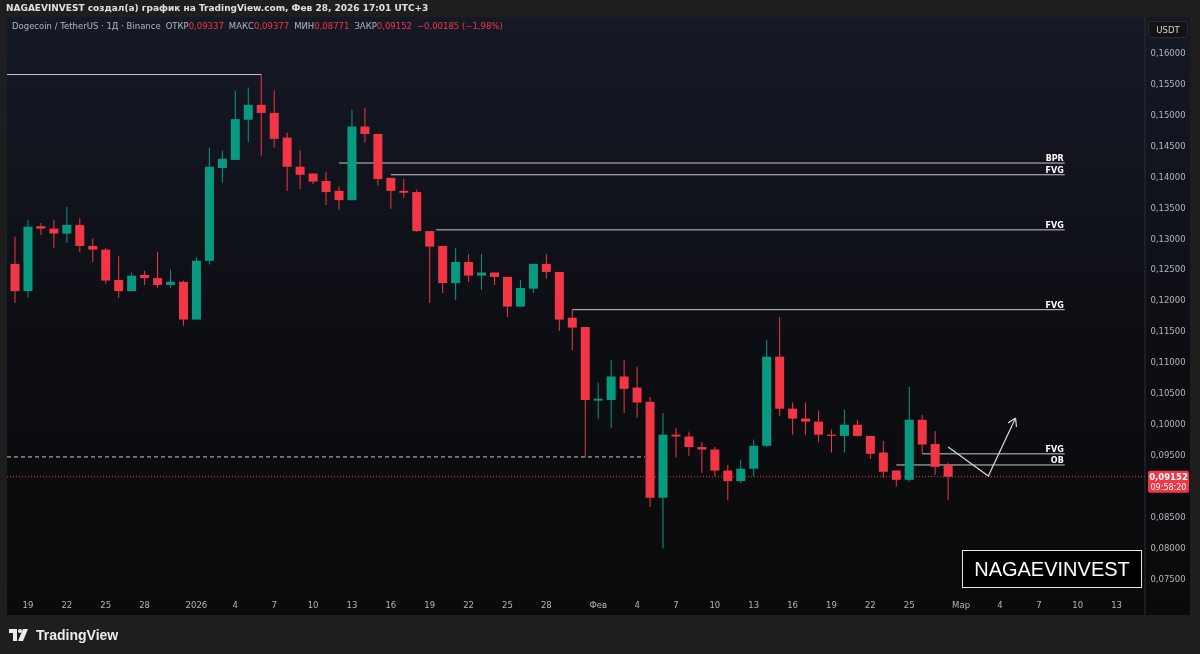 Image resolution: width=1200 pixels, height=654 pixels. I want to click on price-label: 0,08500, so click(1168, 516).